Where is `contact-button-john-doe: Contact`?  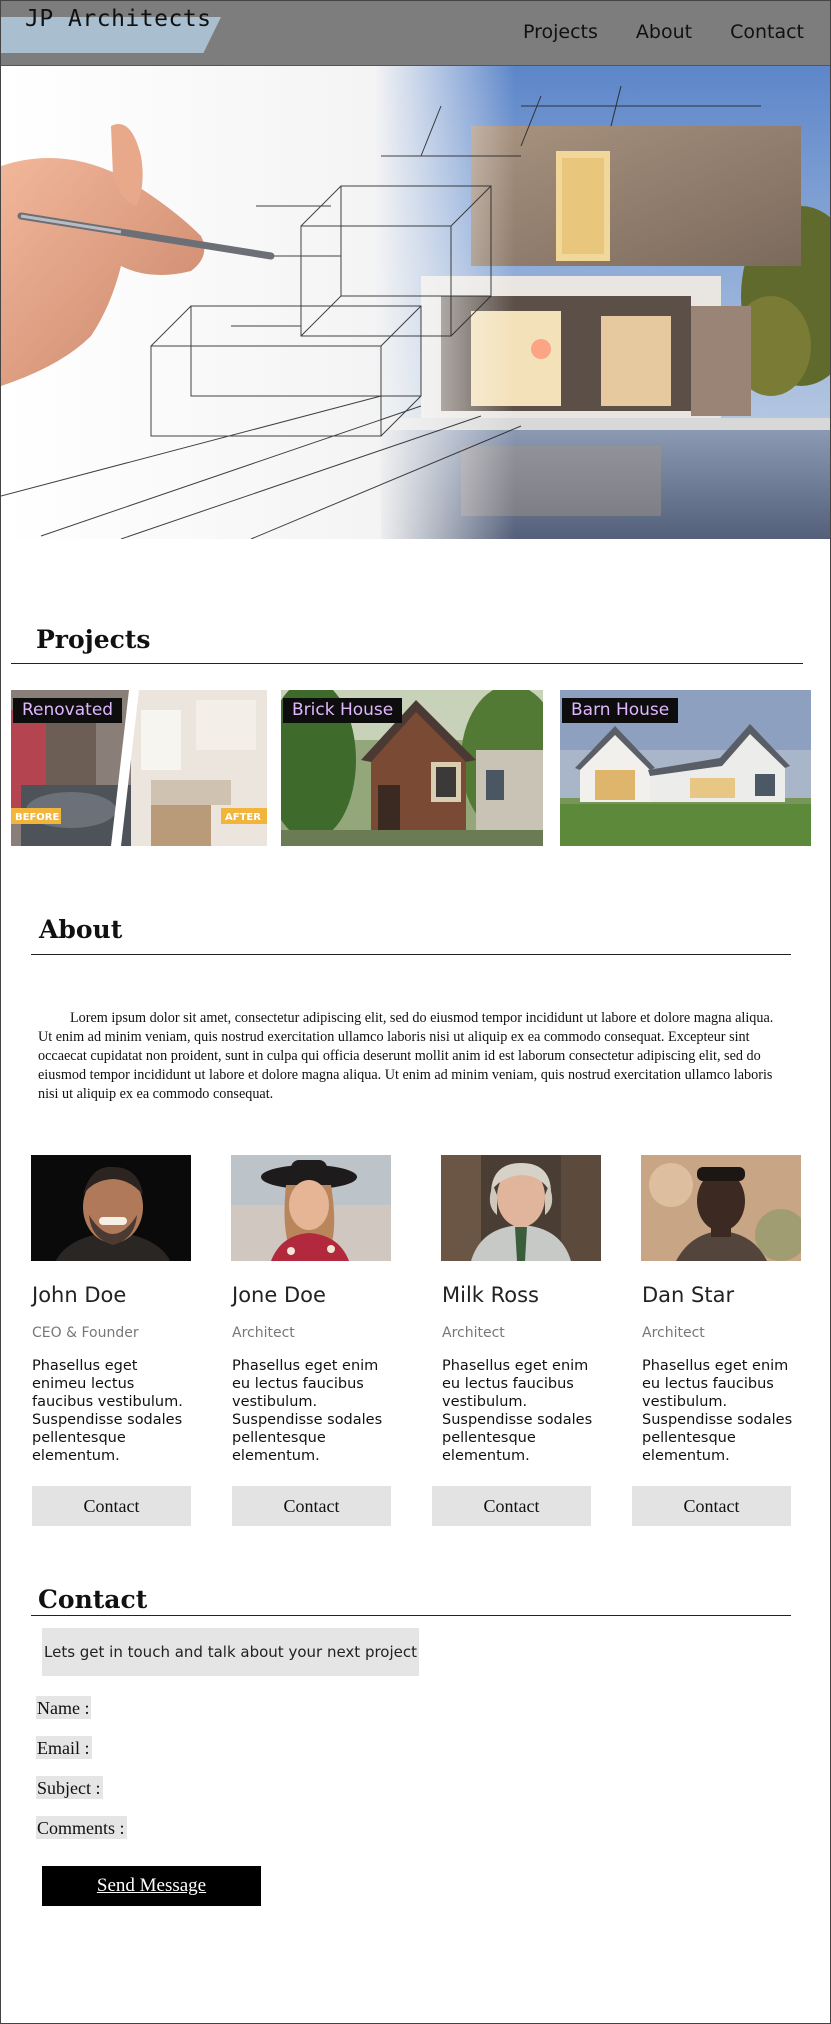 contact-button-john-doe: Contact is located at coordinates (111, 1506).